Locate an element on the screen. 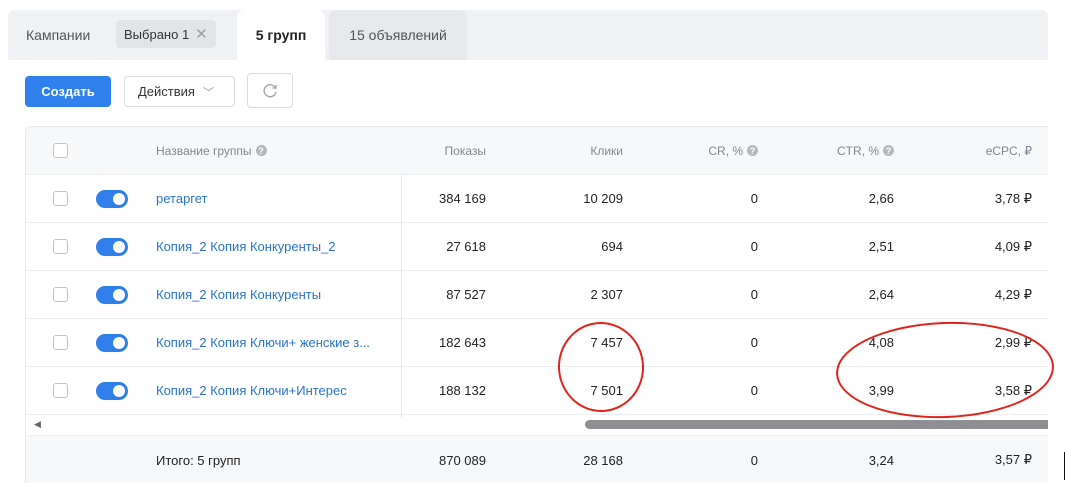 This screenshot has height=483, width=1065. refresh-button is located at coordinates (270, 90).